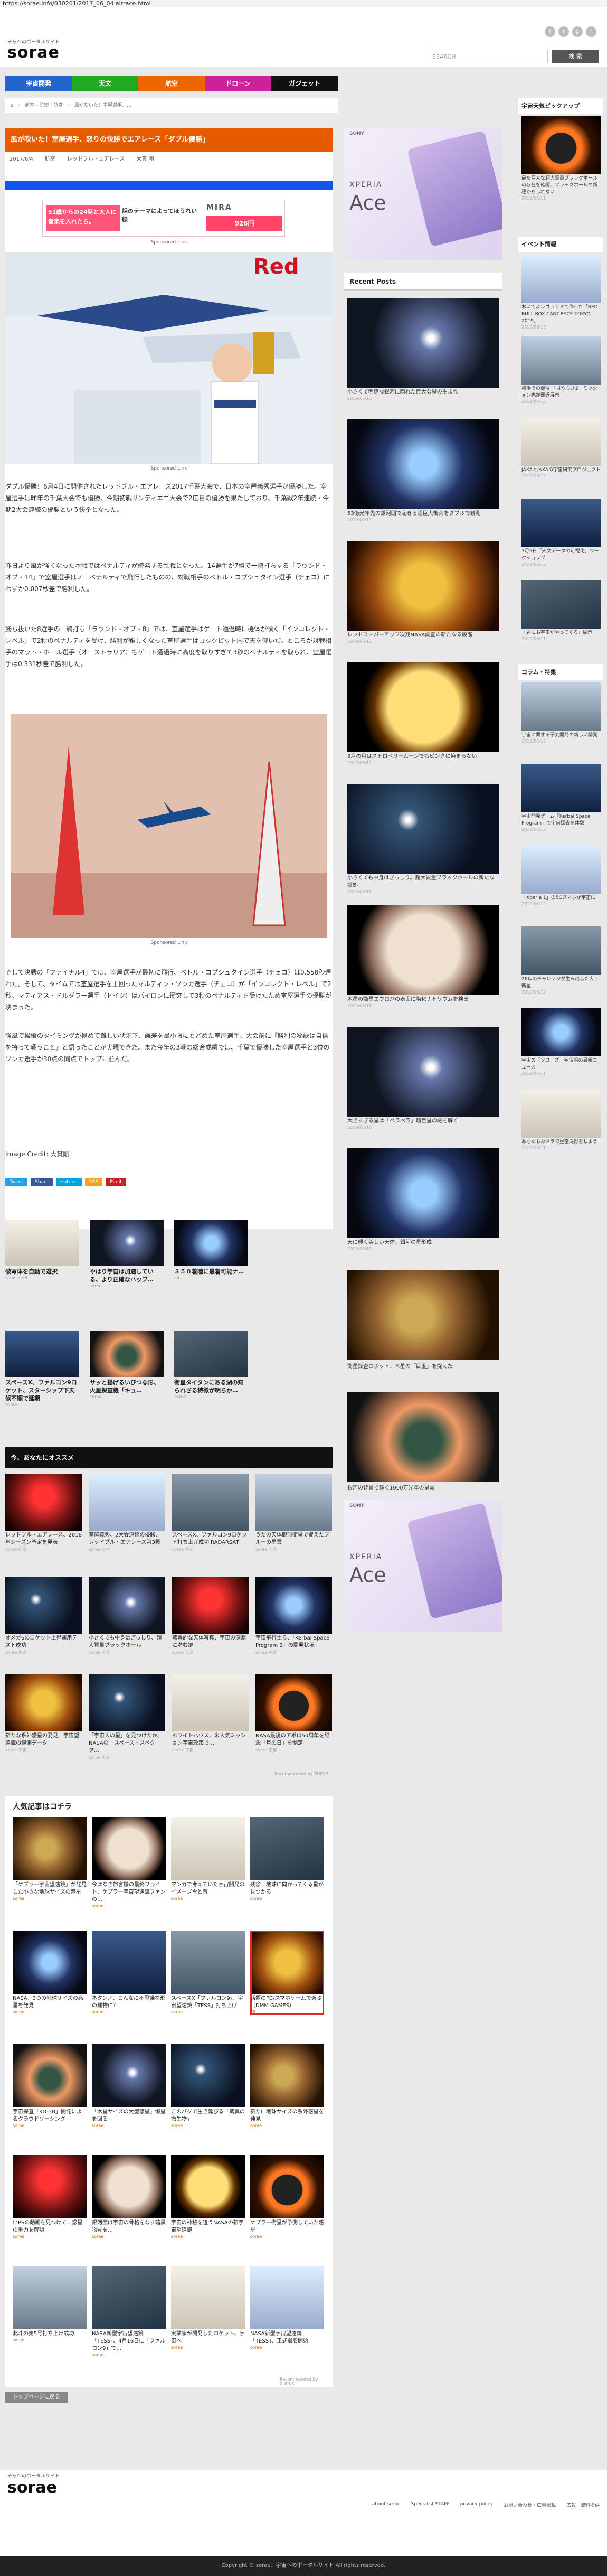 The height and width of the screenshot is (2576, 607). I want to click on recommend-tile: スペースX、ファルコン9ロケット打ち上げ成功 RADARSAT sorae 宇宙, so click(210, 1513).